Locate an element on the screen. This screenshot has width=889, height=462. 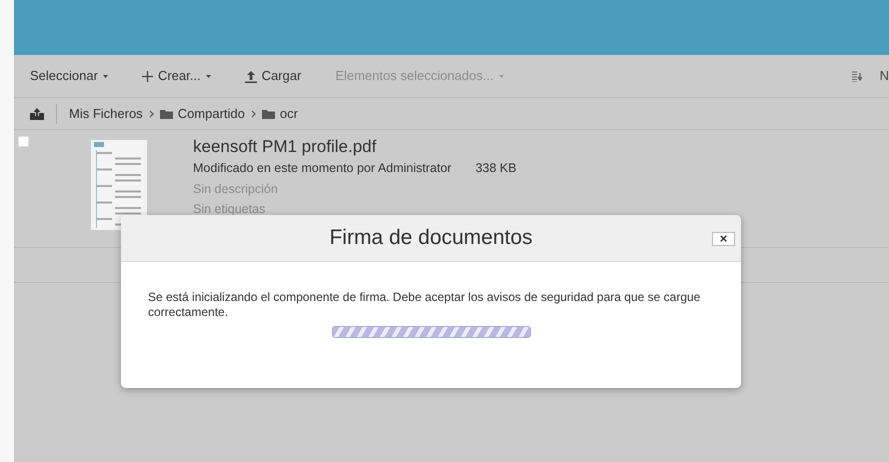
file-description: Sin descripción is located at coordinates (236, 189).